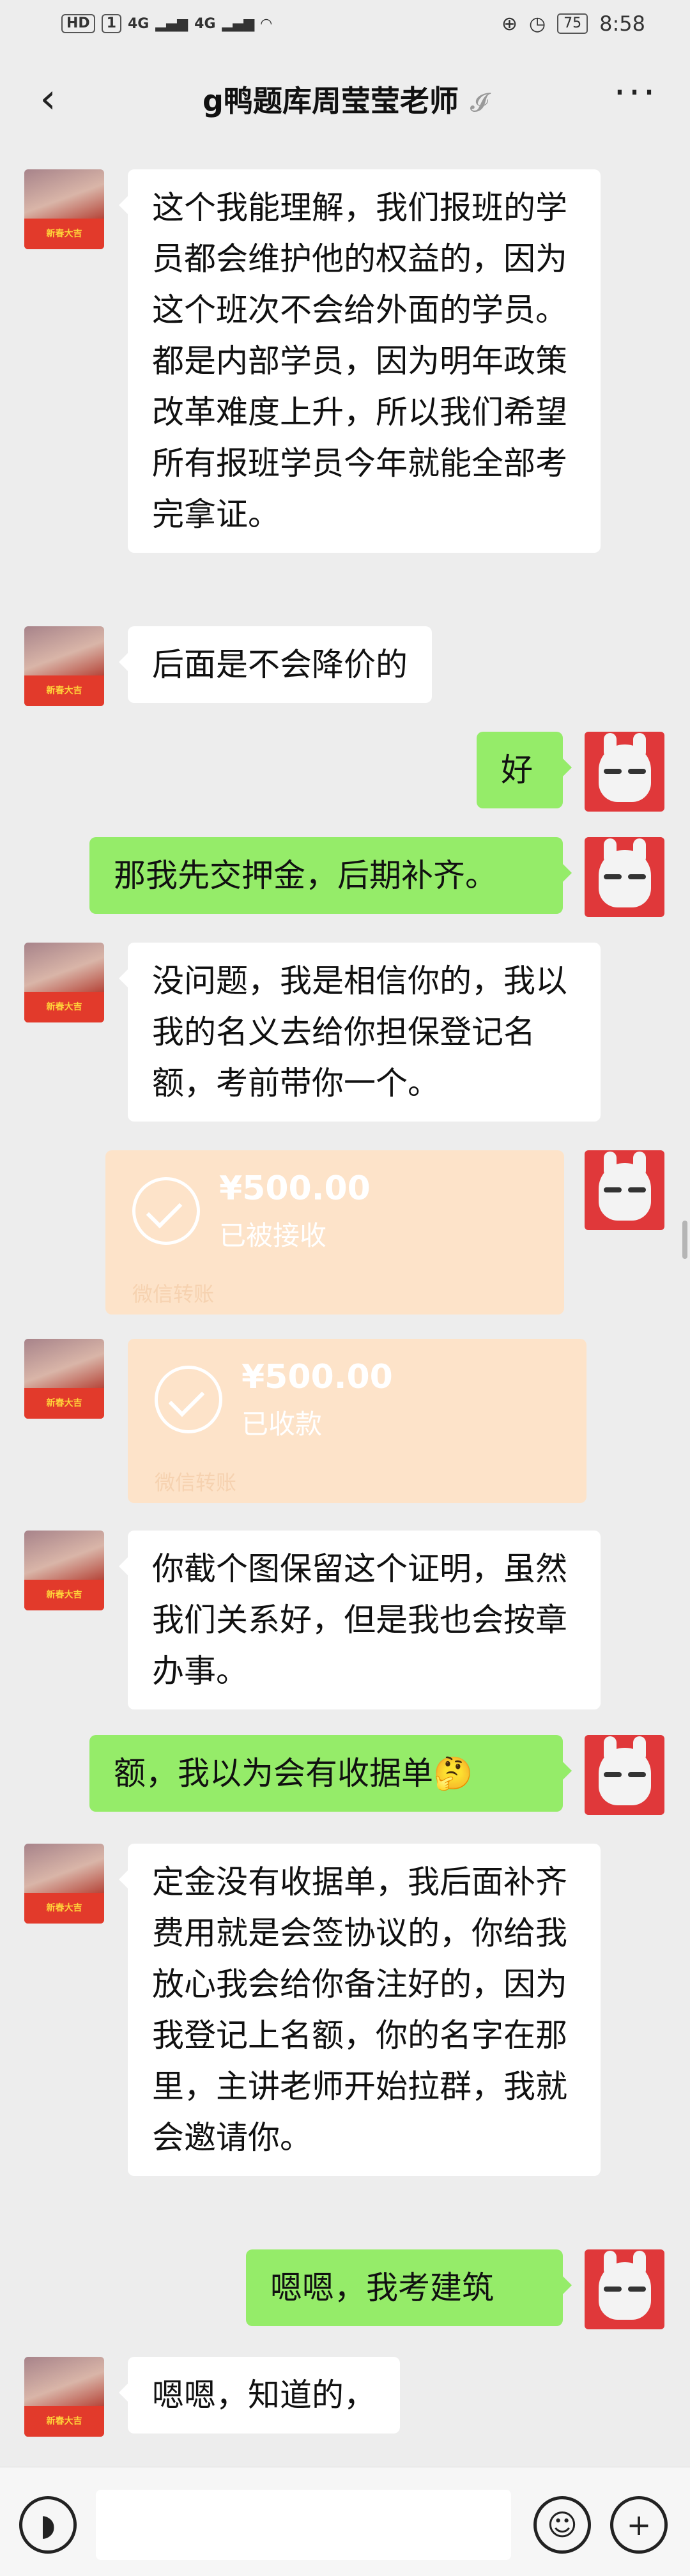  What do you see at coordinates (409, 2287) in the screenshot?
I see `message-bubble: 嗯嗯，我考建筑` at bounding box center [409, 2287].